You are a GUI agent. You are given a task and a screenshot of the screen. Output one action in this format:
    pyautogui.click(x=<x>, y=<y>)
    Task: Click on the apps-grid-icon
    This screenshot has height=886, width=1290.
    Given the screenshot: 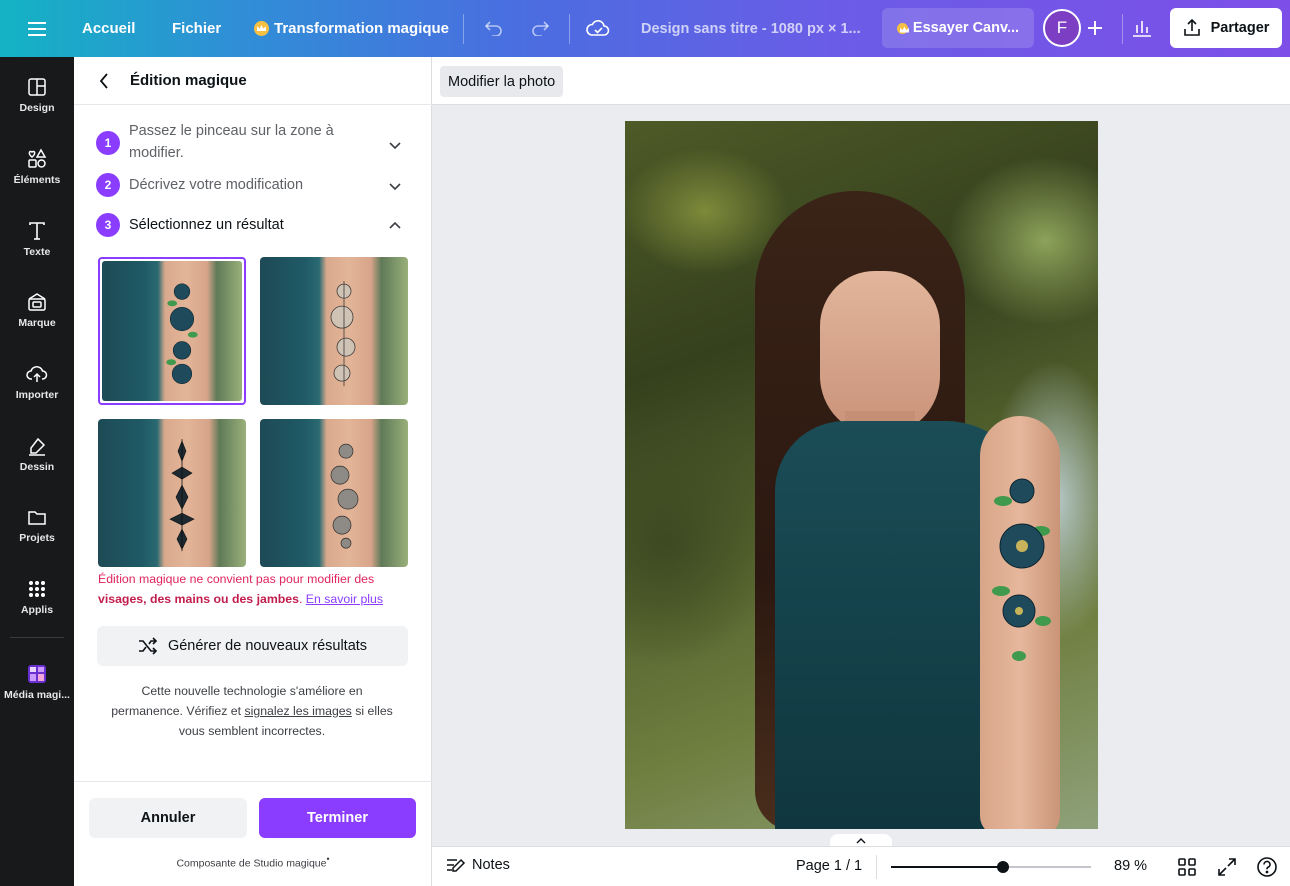 What is the action you would take?
    pyautogui.click(x=37, y=589)
    